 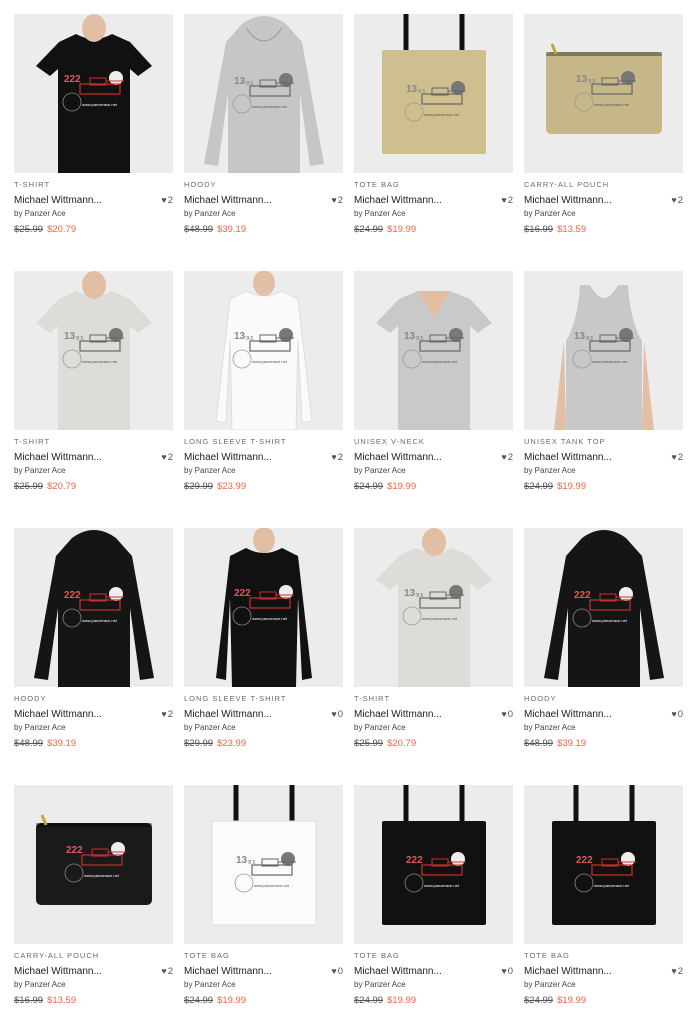 What do you see at coordinates (235, 441) in the screenshot?
I see `product-category: LONG SLEEVE T-SHIRT` at bounding box center [235, 441].